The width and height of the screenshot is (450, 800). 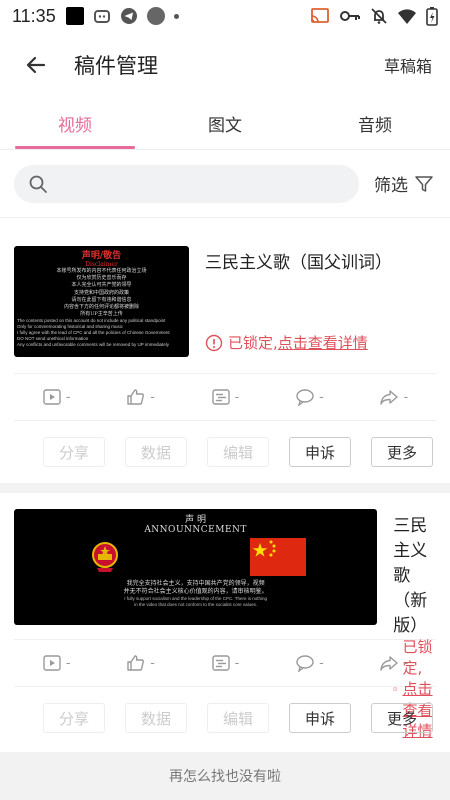 I want to click on search-input, so click(x=186, y=183).